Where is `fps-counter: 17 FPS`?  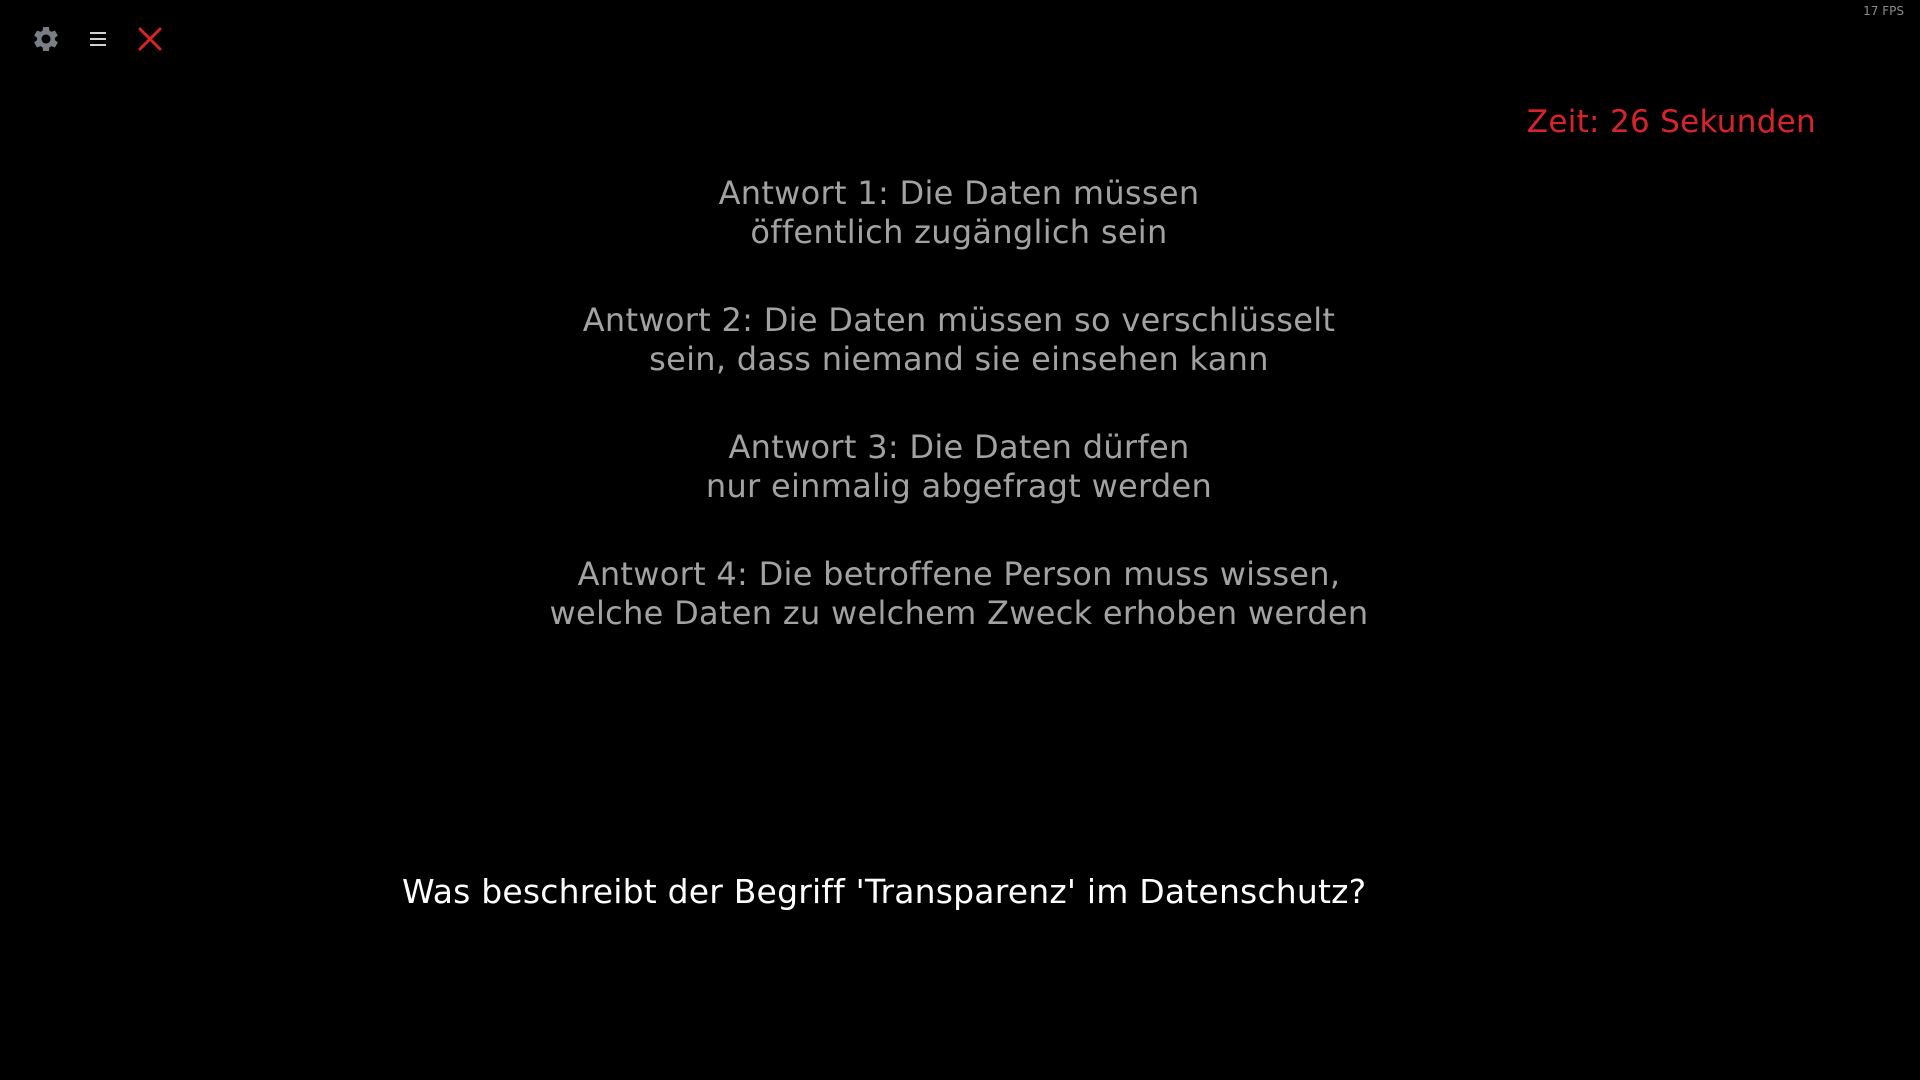 fps-counter: 17 FPS is located at coordinates (1883, 11).